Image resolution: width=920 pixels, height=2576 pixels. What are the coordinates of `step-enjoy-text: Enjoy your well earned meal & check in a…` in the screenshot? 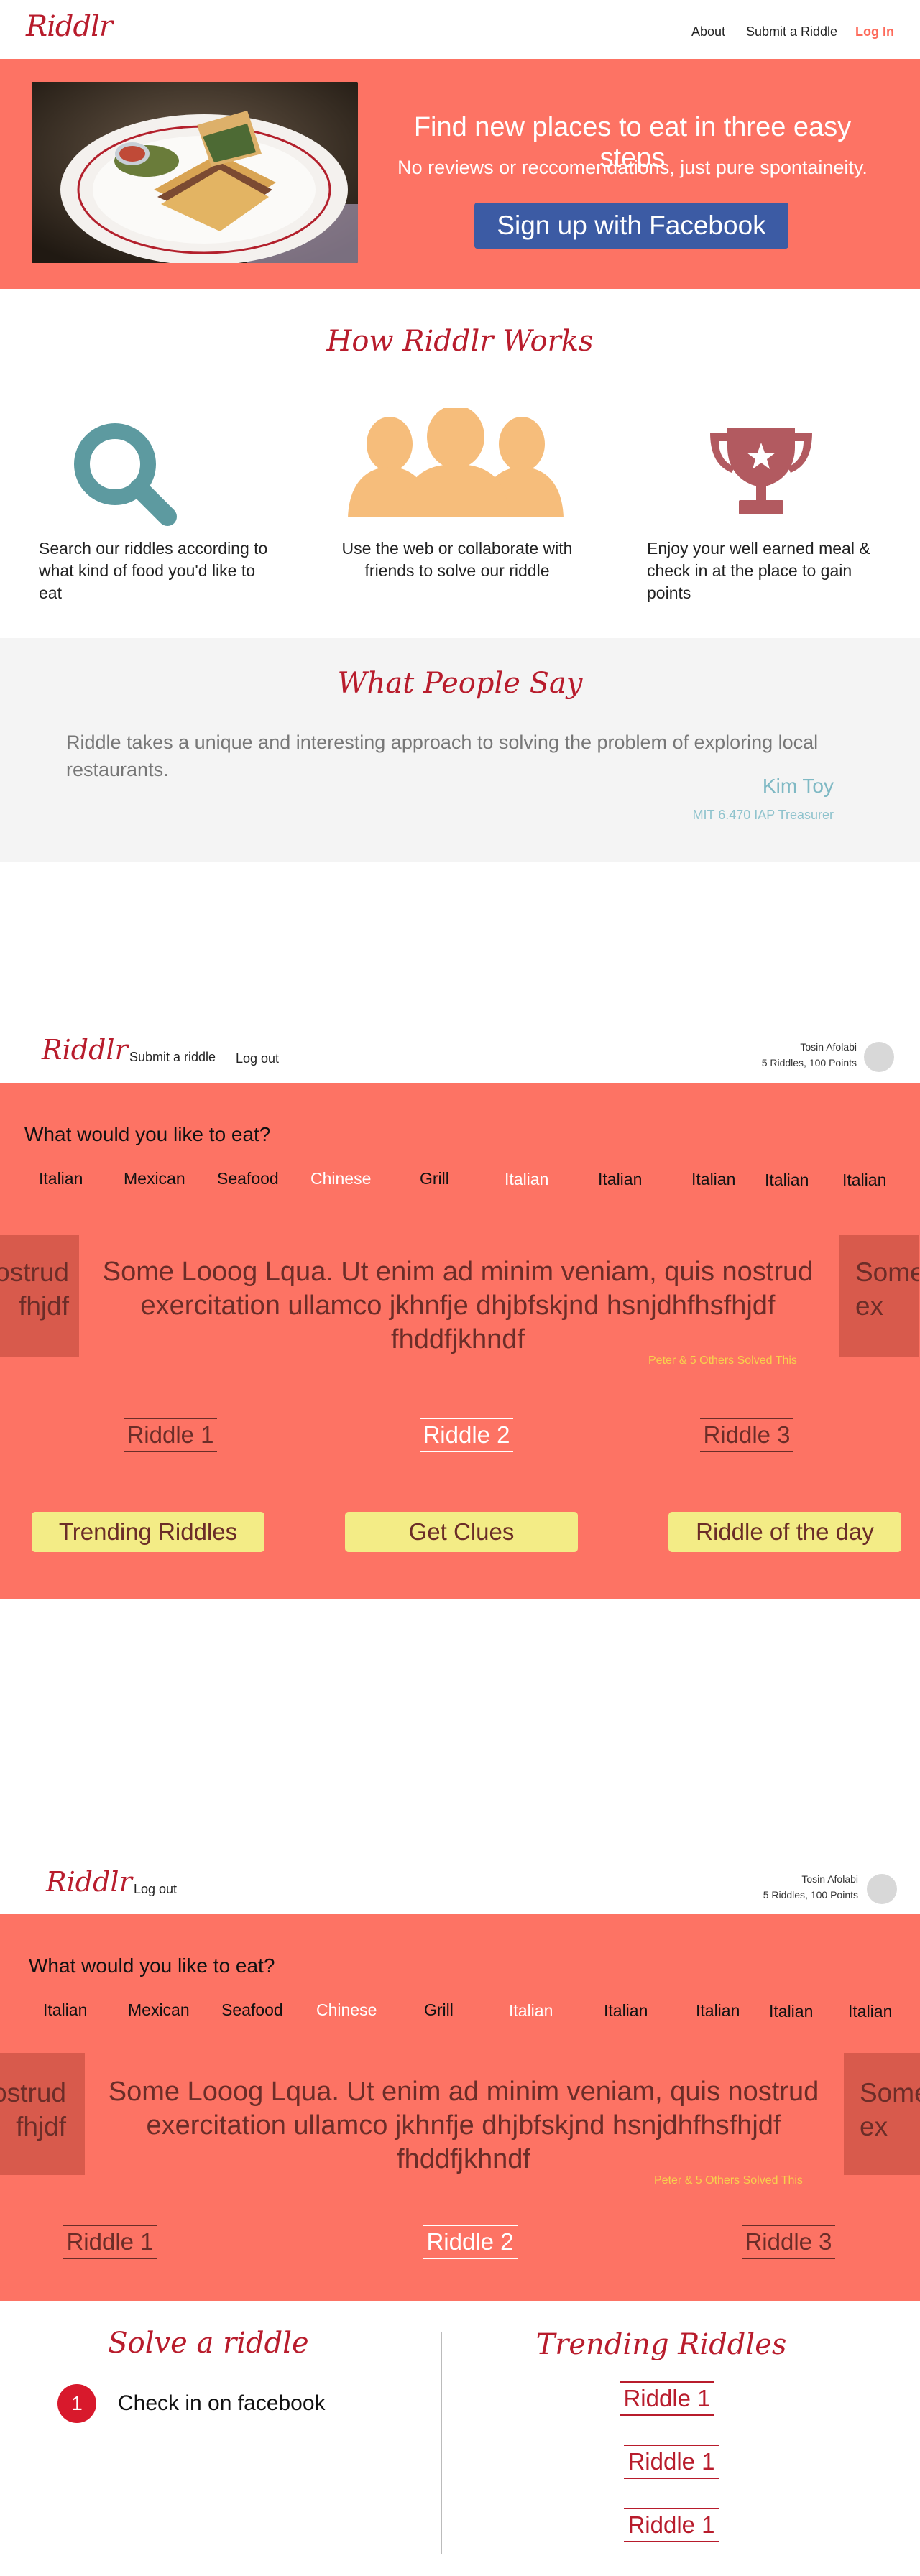 It's located at (758, 570).